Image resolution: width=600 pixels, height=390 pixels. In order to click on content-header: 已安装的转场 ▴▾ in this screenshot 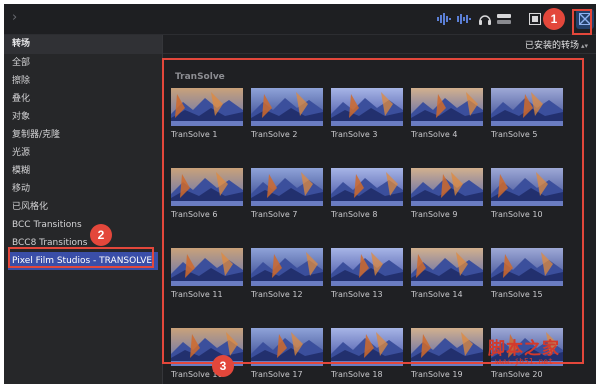, I will do `click(379, 44)`.